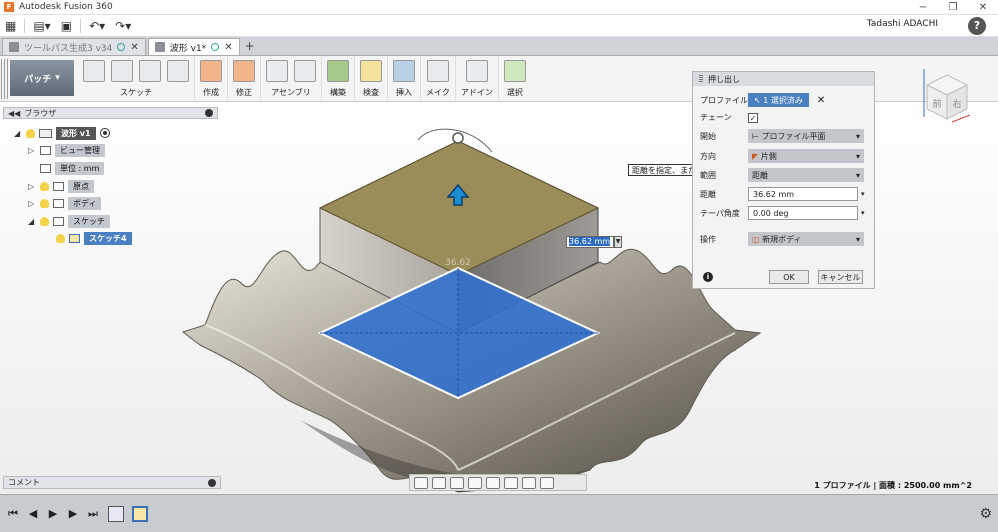 Image resolution: width=998 pixels, height=532 pixels. I want to click on ribbon-group-create: 作成, so click(211, 78).